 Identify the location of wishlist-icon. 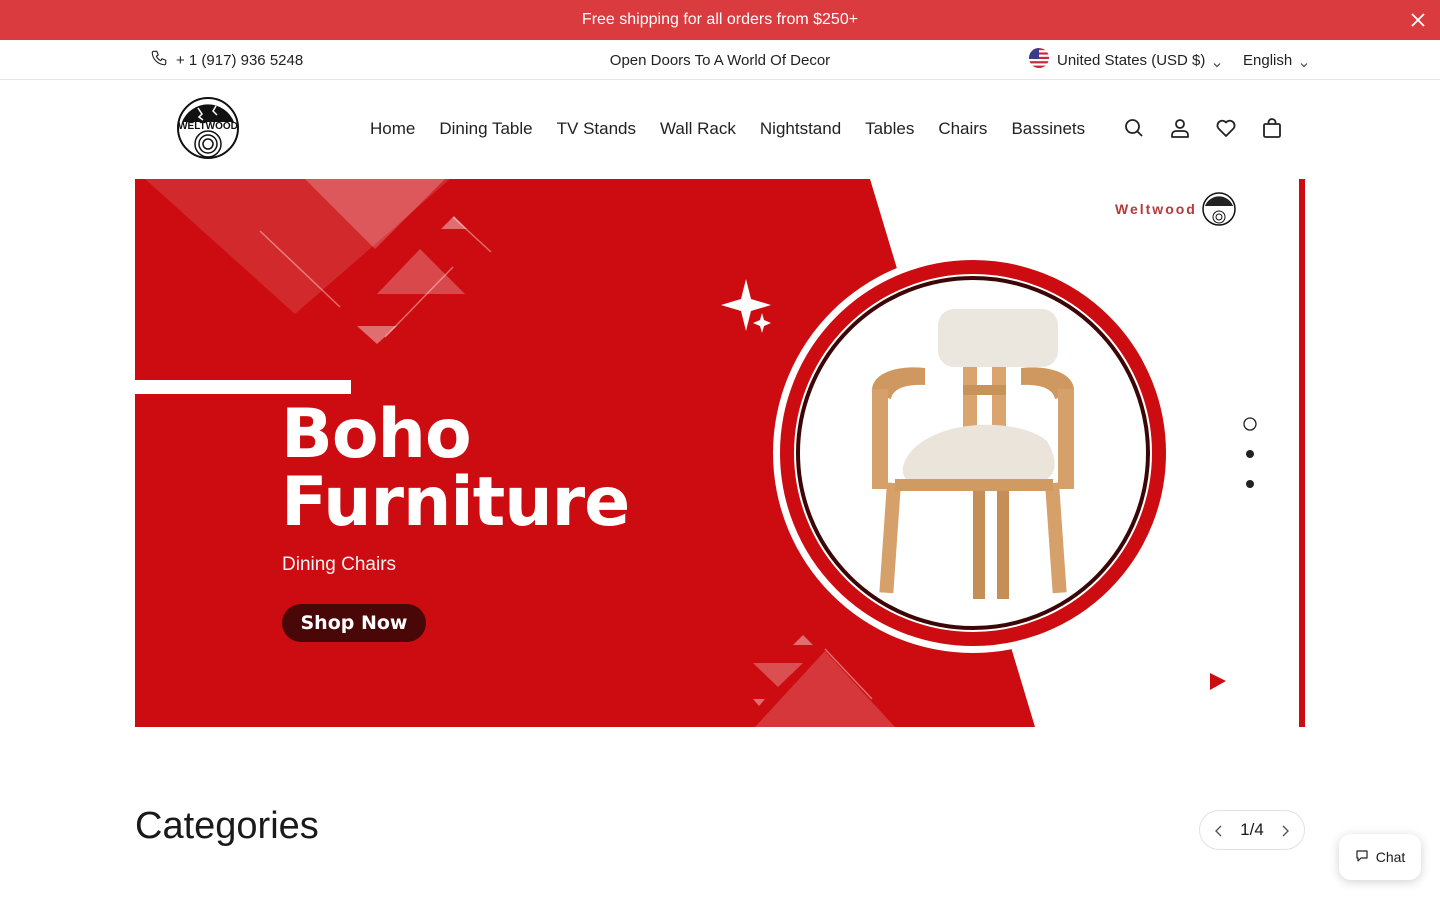
(1226, 128).